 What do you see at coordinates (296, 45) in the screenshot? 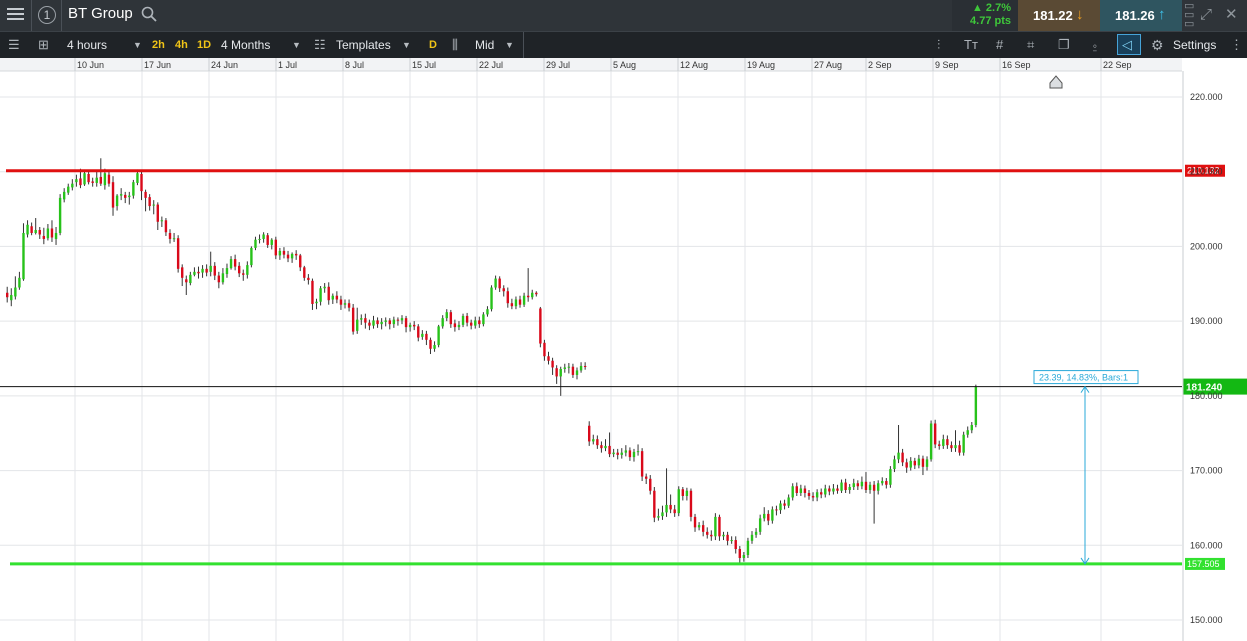
I see `range-caret-icon: ▼` at bounding box center [296, 45].